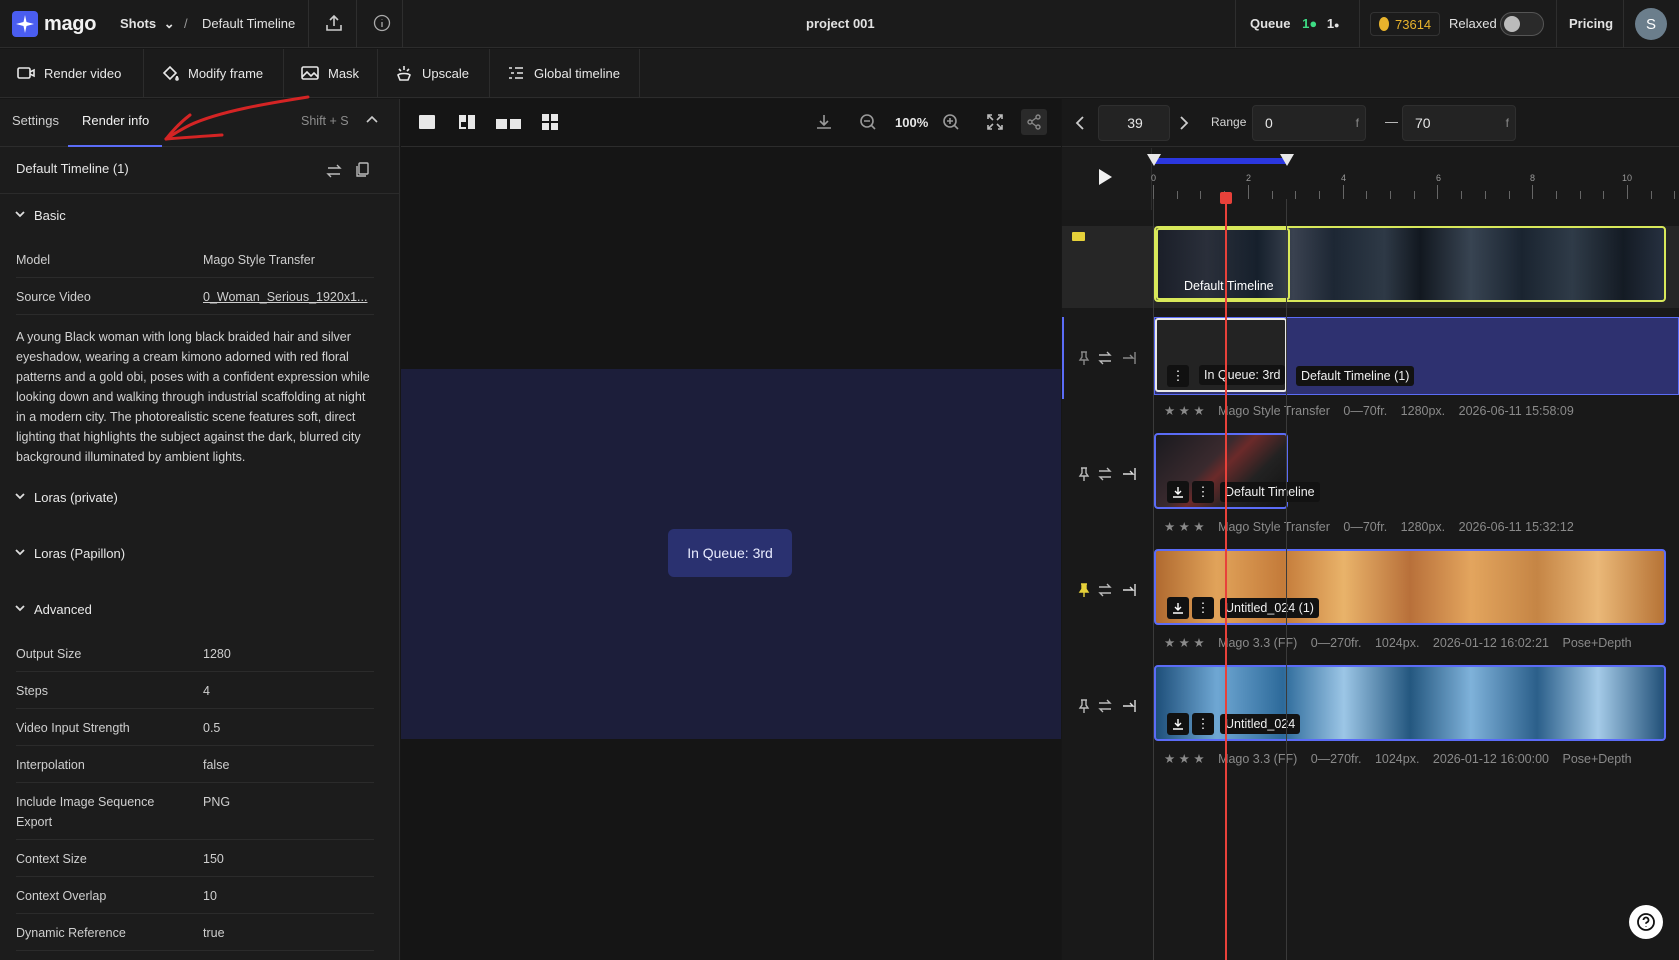 The width and height of the screenshot is (1679, 960). Describe the element at coordinates (1249, 178) in the screenshot. I see `ruler-tick-label: 2` at that location.